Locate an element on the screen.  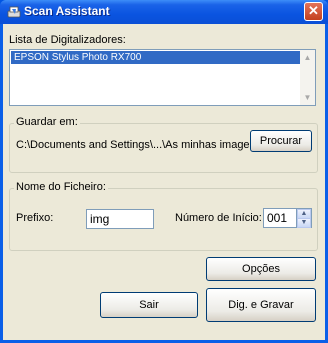
close-button: ✕ is located at coordinates (313, 11).